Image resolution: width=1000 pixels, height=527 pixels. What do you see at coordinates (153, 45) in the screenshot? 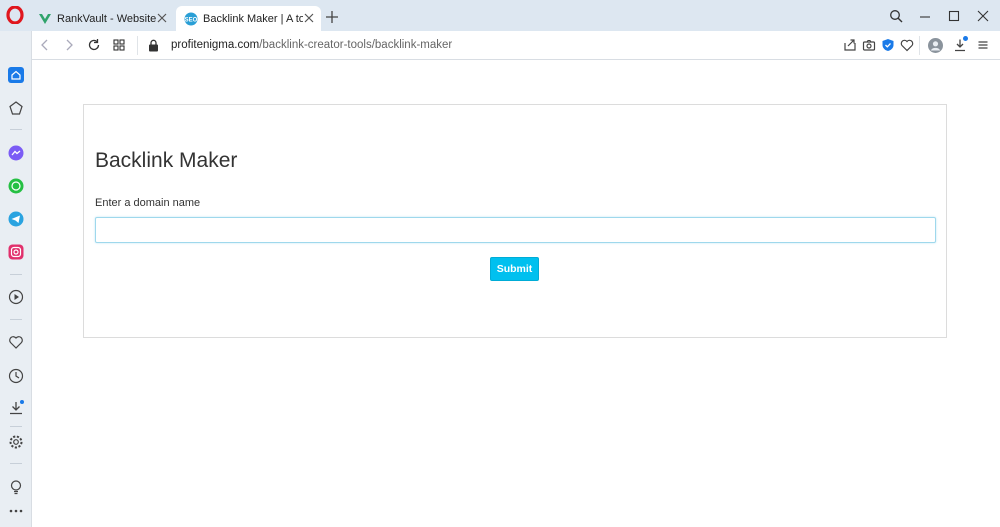
I see `lock-icon` at bounding box center [153, 45].